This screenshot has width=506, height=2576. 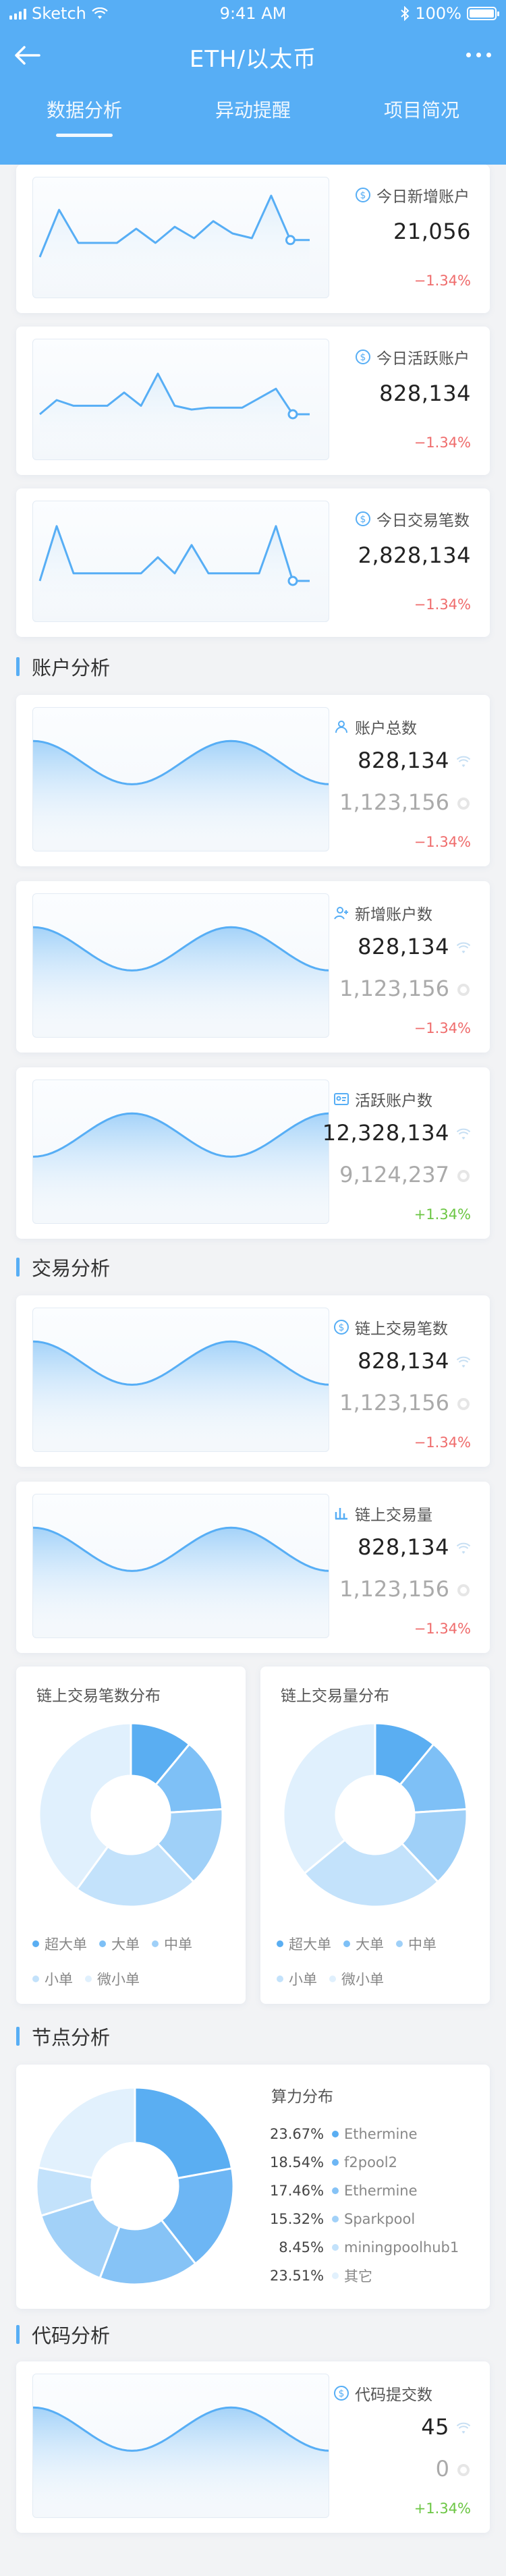 What do you see at coordinates (423, 359) in the screenshot?
I see `metric-label-text: 今日活跃账户` at bounding box center [423, 359].